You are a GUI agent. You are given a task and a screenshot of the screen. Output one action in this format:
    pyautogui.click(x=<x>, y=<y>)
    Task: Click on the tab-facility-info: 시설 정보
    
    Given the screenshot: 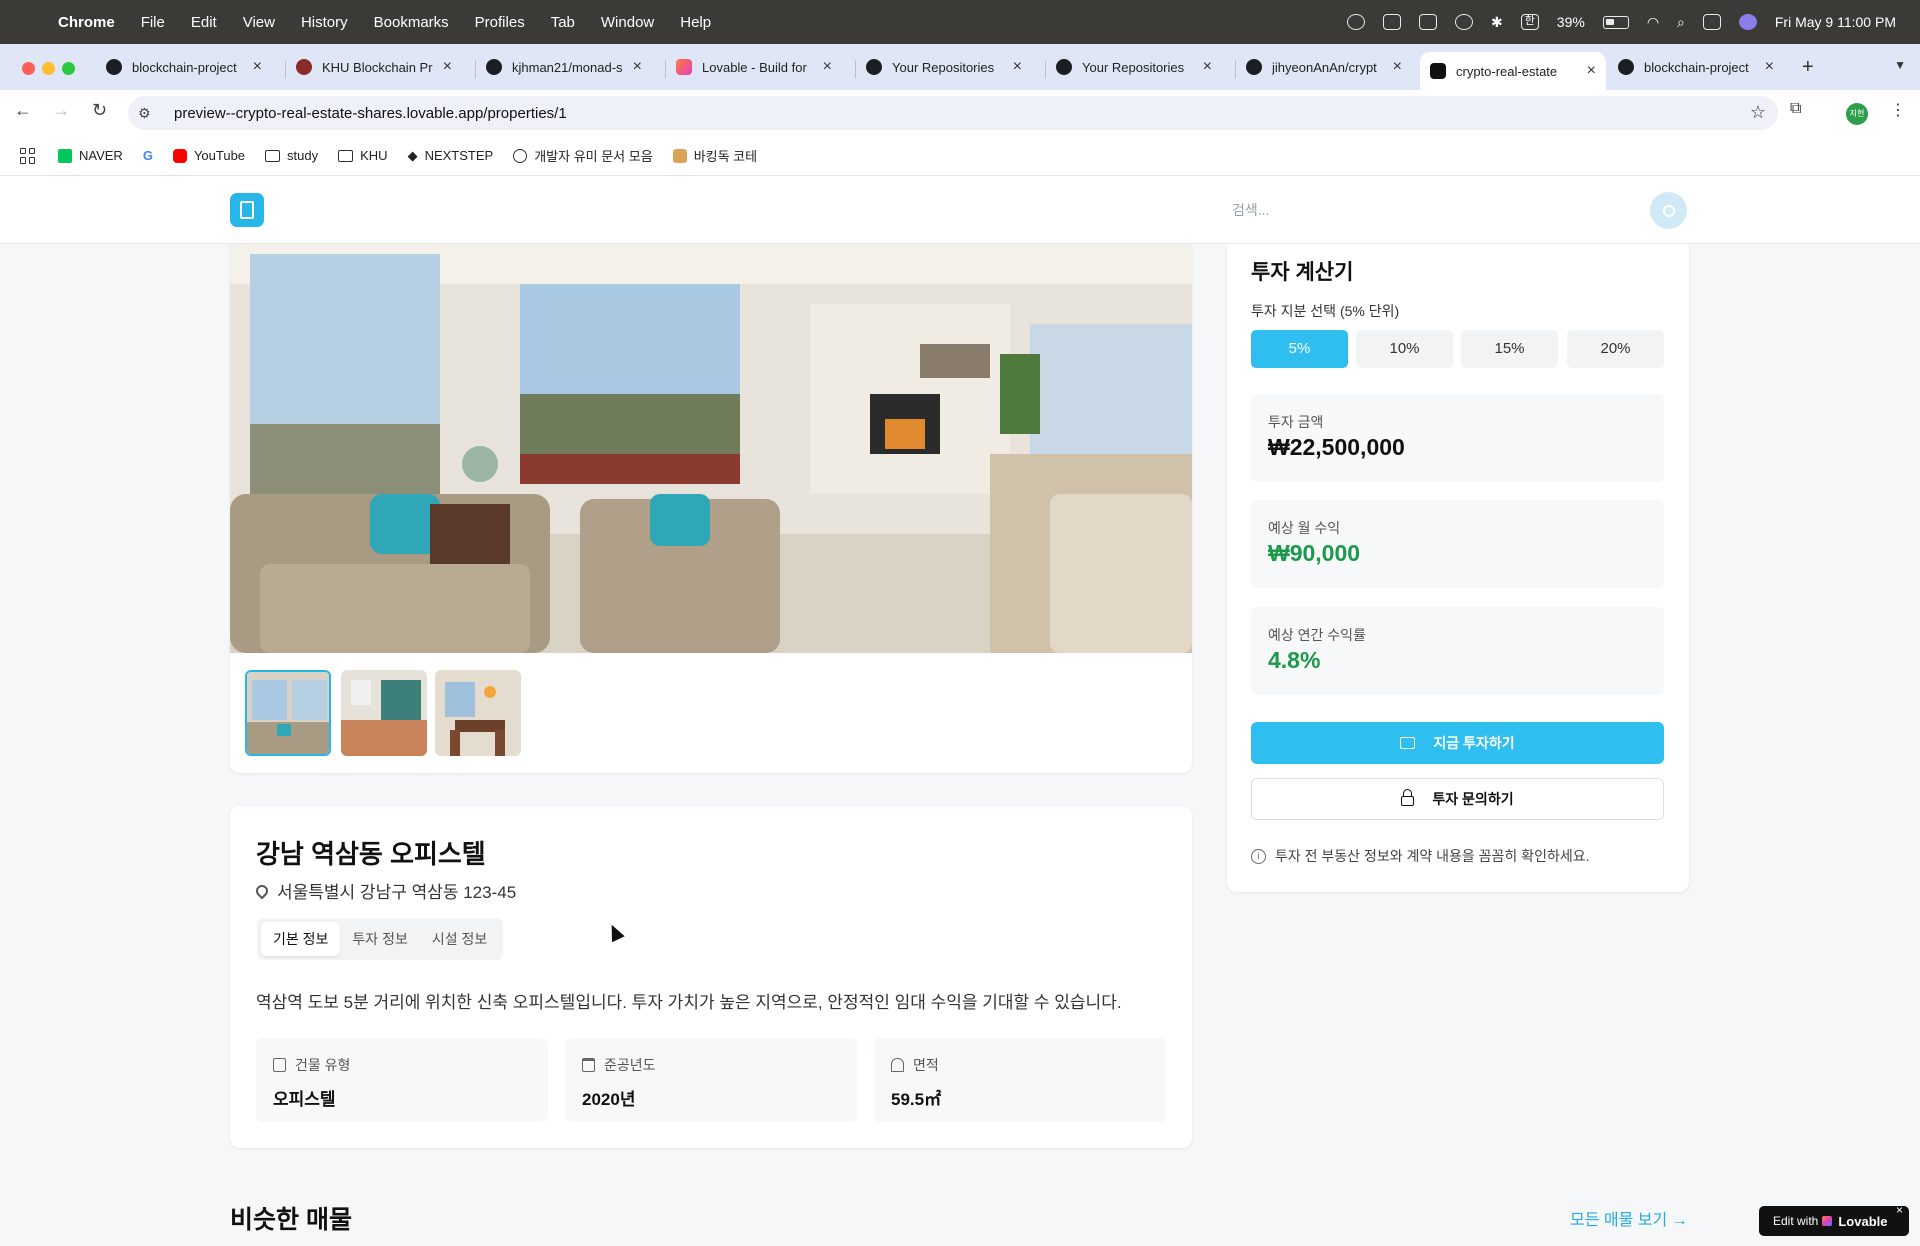 What is the action you would take?
    pyautogui.click(x=459, y=939)
    